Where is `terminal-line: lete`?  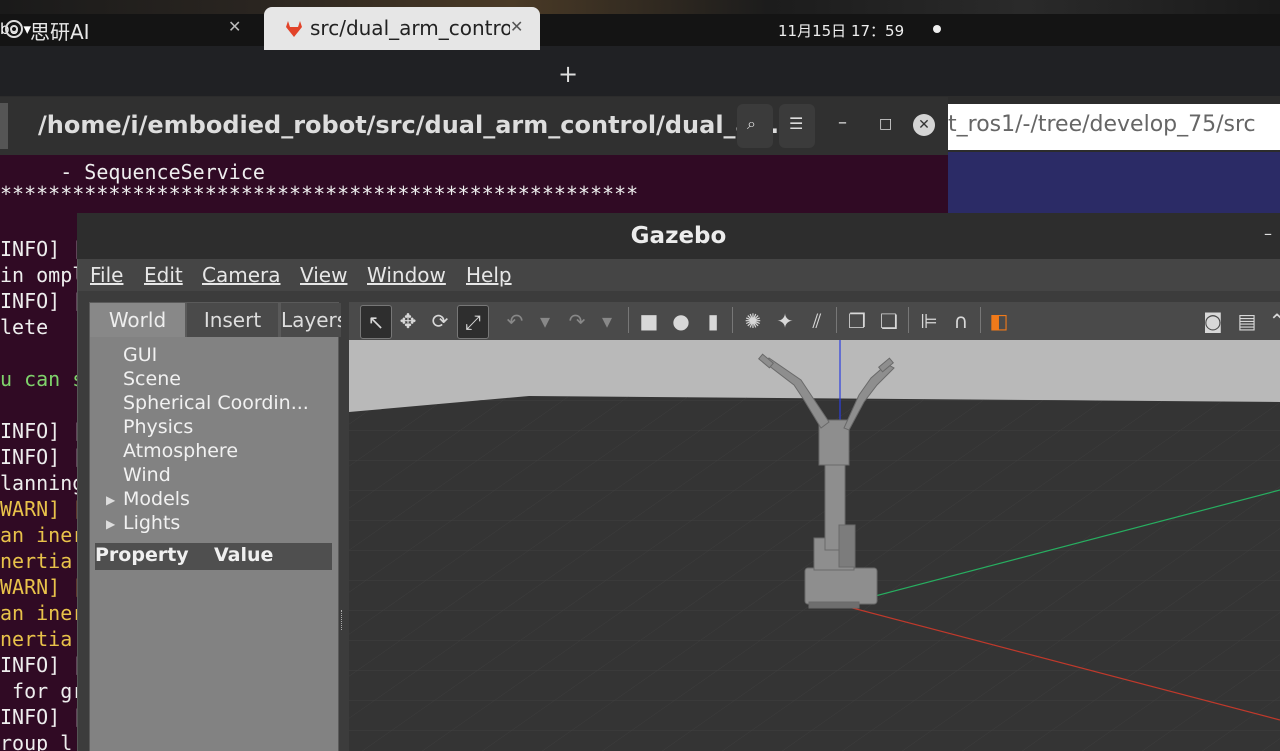 terminal-line: lete is located at coordinates (24, 327).